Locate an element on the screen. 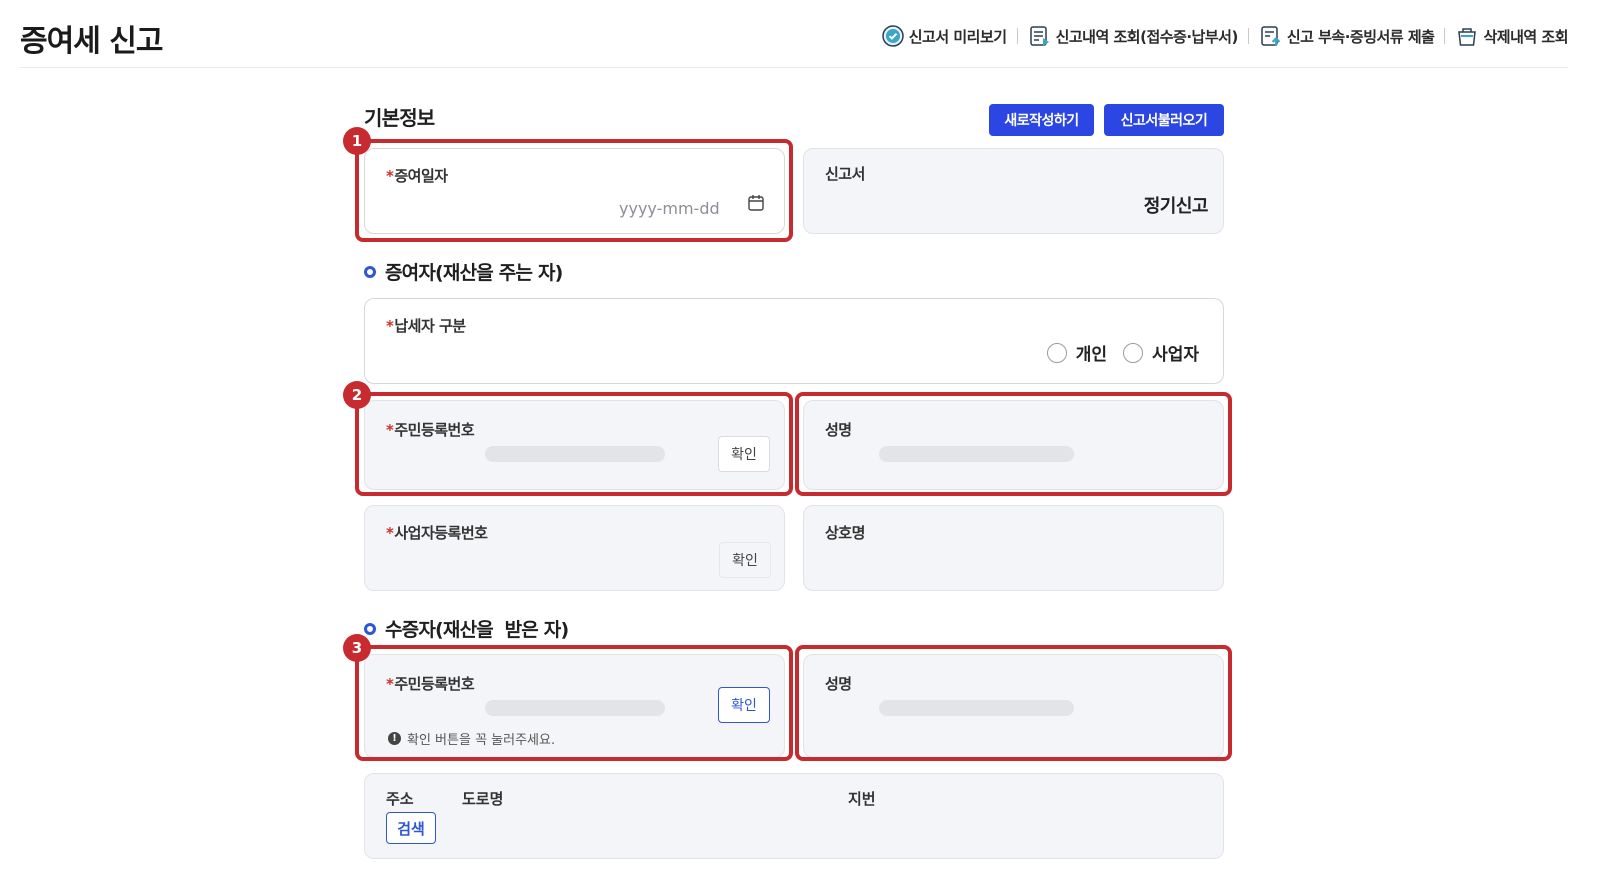  donor-name-label: 성명 is located at coordinates (838, 430).